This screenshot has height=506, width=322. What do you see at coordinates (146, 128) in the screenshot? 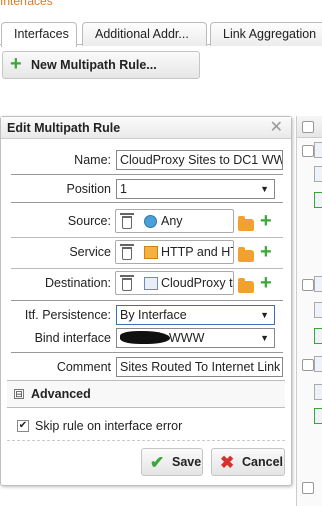
I see `dialog-title: Edit Multipath Rule` at bounding box center [146, 128].